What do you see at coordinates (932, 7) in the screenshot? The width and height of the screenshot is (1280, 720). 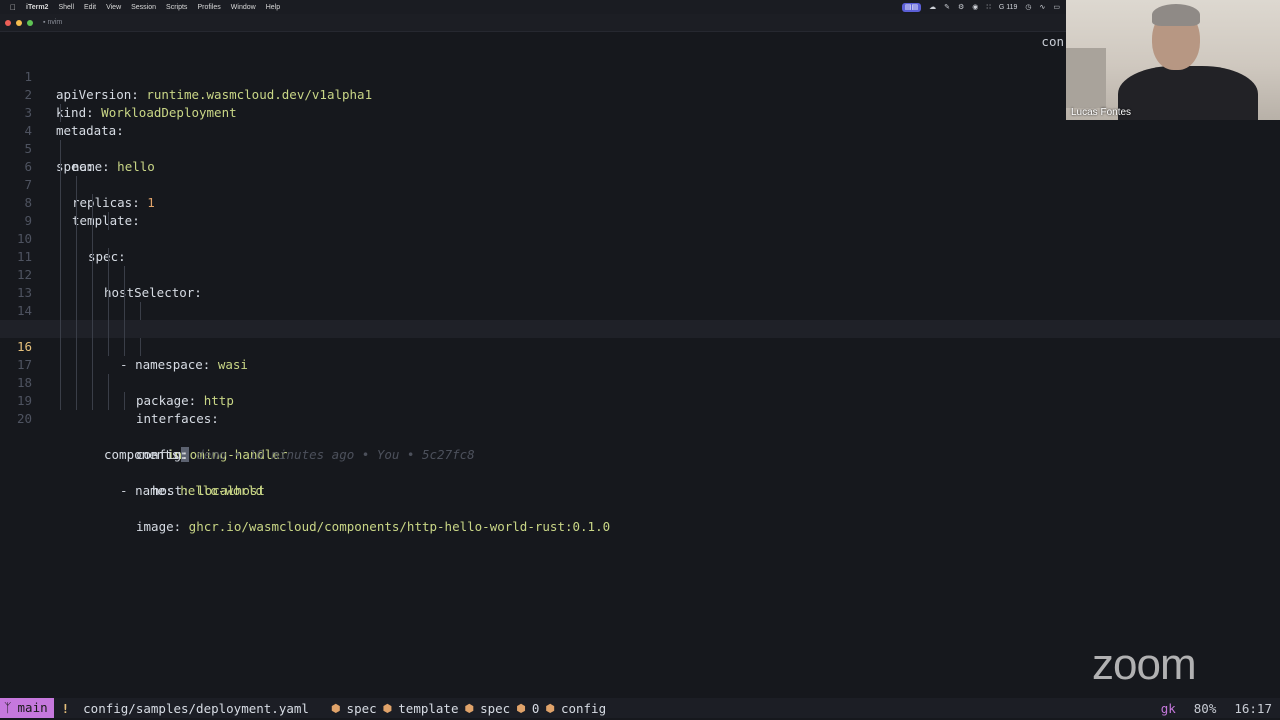 I see `cloud-icon: ☁` at bounding box center [932, 7].